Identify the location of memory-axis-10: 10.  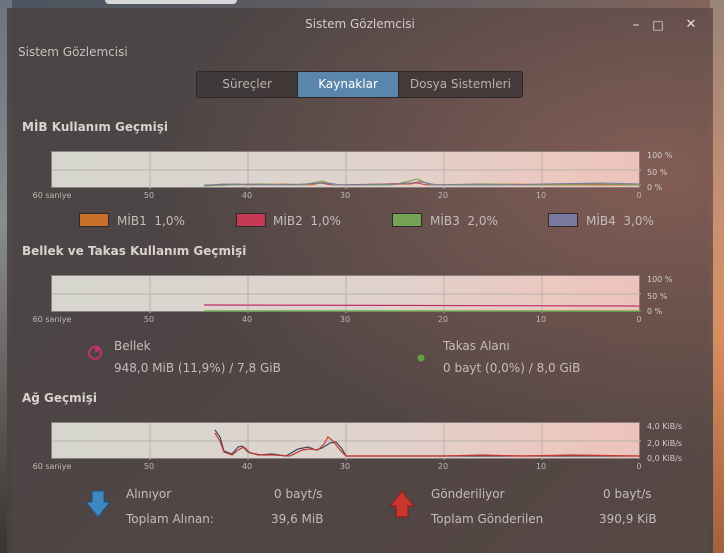
(541, 319).